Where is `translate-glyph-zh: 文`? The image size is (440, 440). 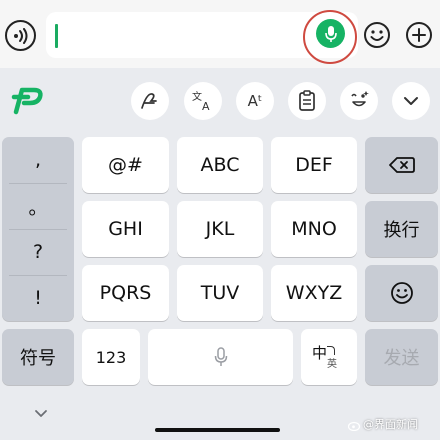
translate-glyph-zh: 文 is located at coordinates (197, 96).